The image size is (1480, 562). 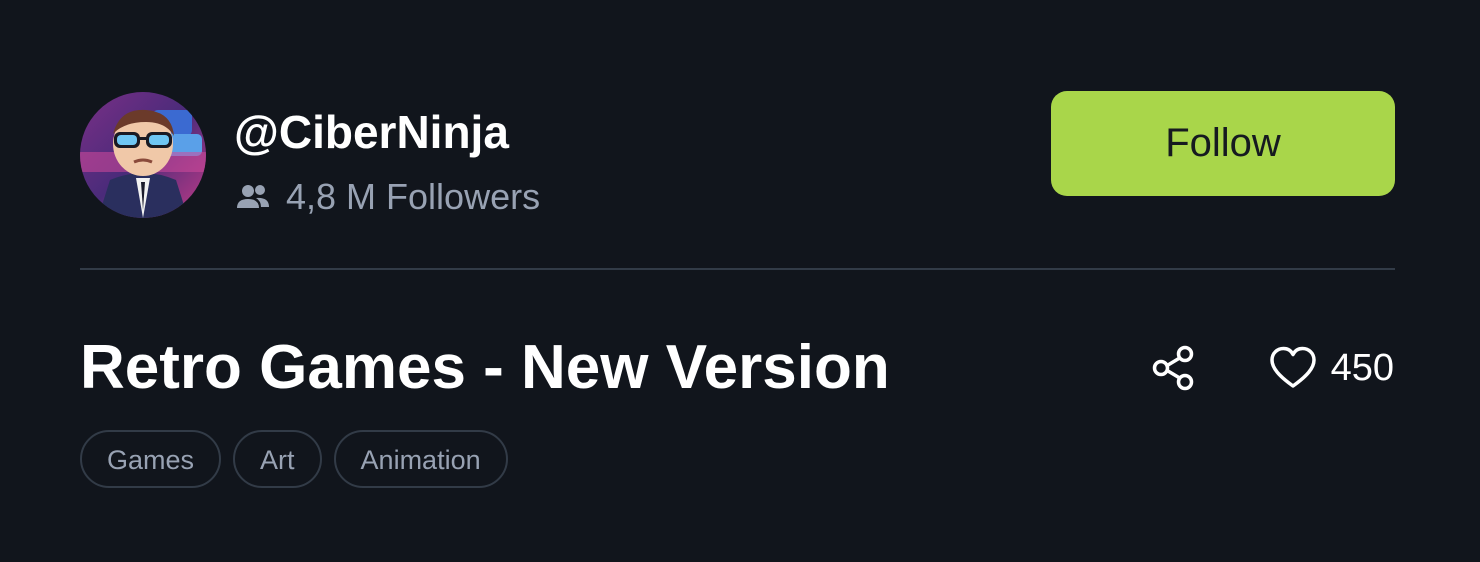 I want to click on tag-games: Games, so click(x=151, y=459).